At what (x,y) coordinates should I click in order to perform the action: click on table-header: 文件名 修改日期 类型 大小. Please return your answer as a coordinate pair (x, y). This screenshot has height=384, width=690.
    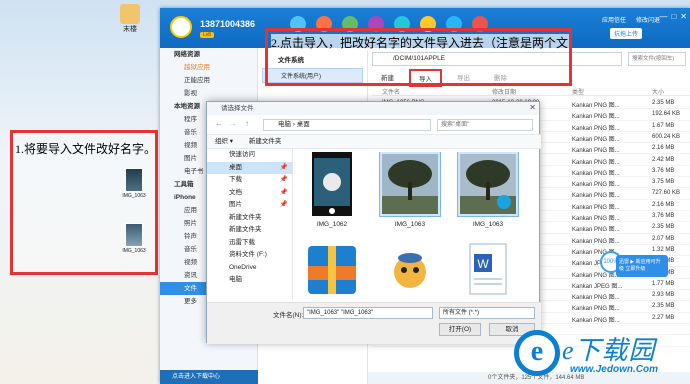
    Looking at the image, I should click on (531, 91).